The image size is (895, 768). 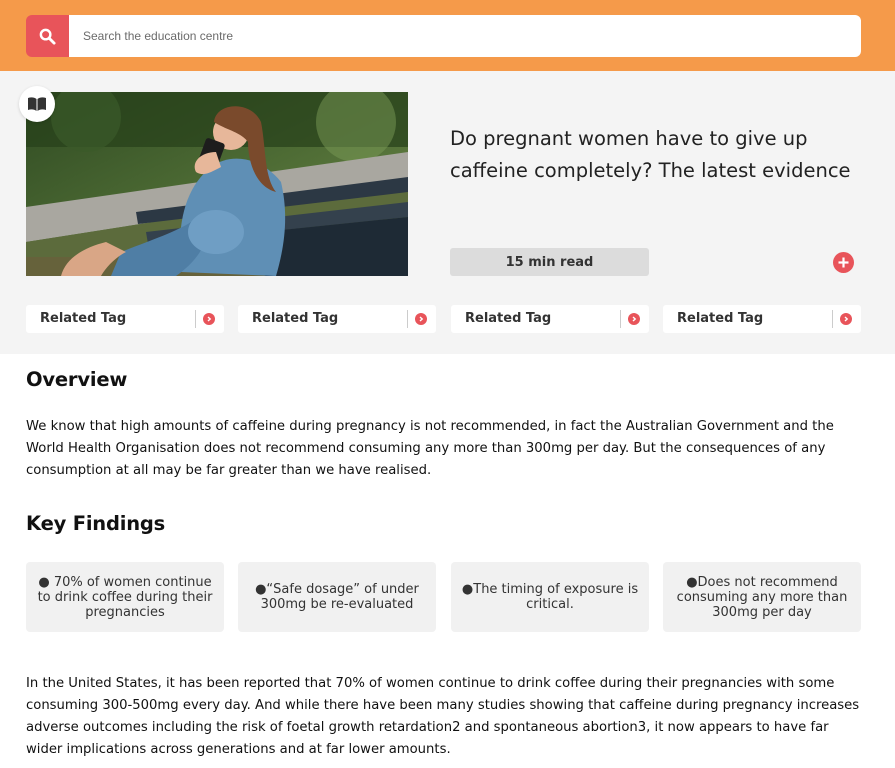 I want to click on search-icon, so click(x=47, y=36).